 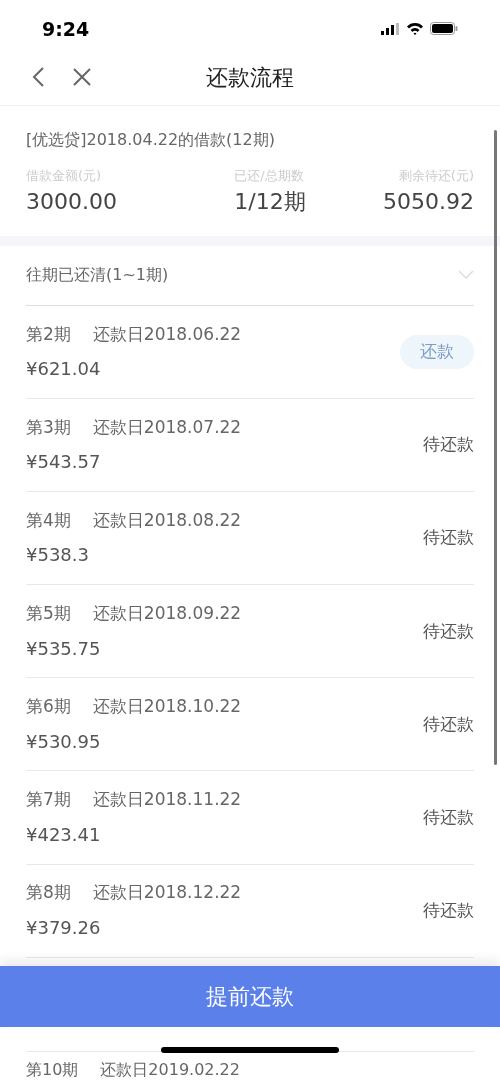 I want to click on repay-button: 还款, so click(x=437, y=351).